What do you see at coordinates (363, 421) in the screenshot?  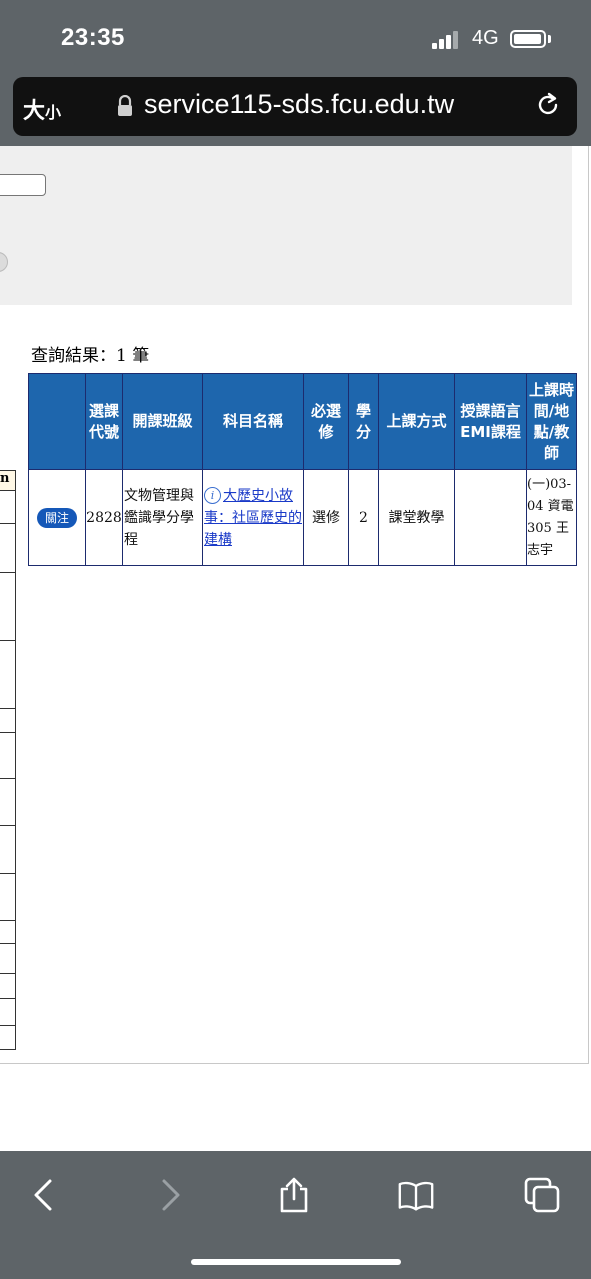 I see `header-credits: 學分` at bounding box center [363, 421].